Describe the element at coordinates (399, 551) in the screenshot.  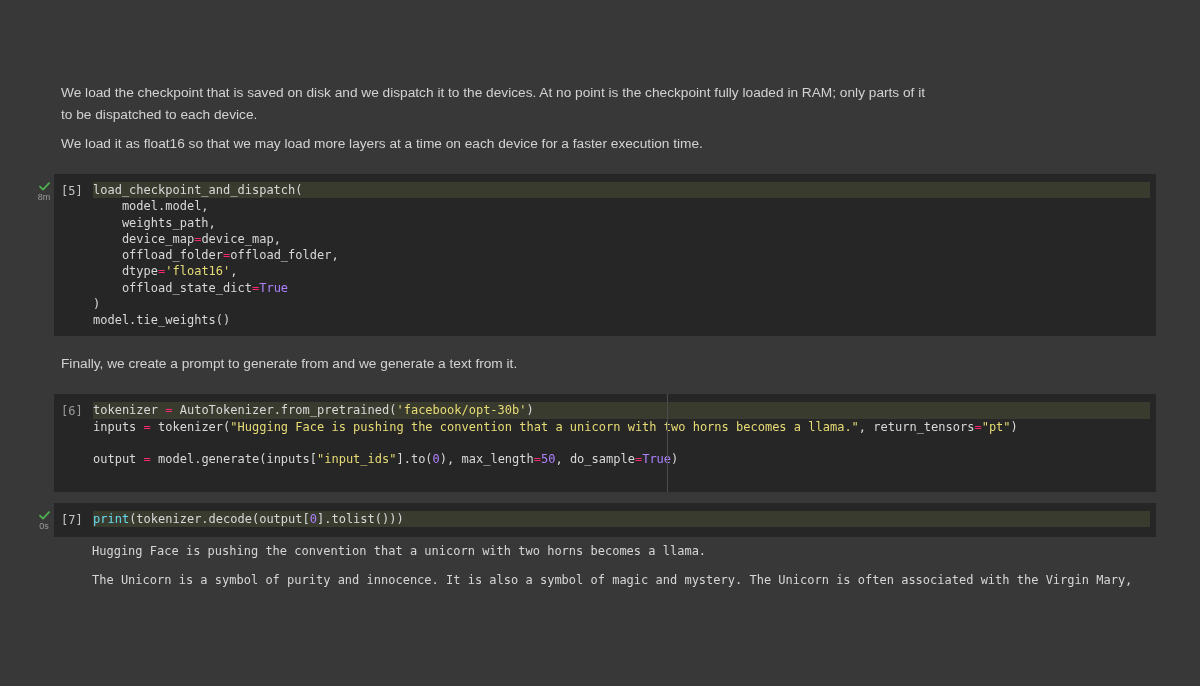
I see `output-text: Hugging Face is pushing the convention that a unicorn with two horns becomes a llama.` at that location.